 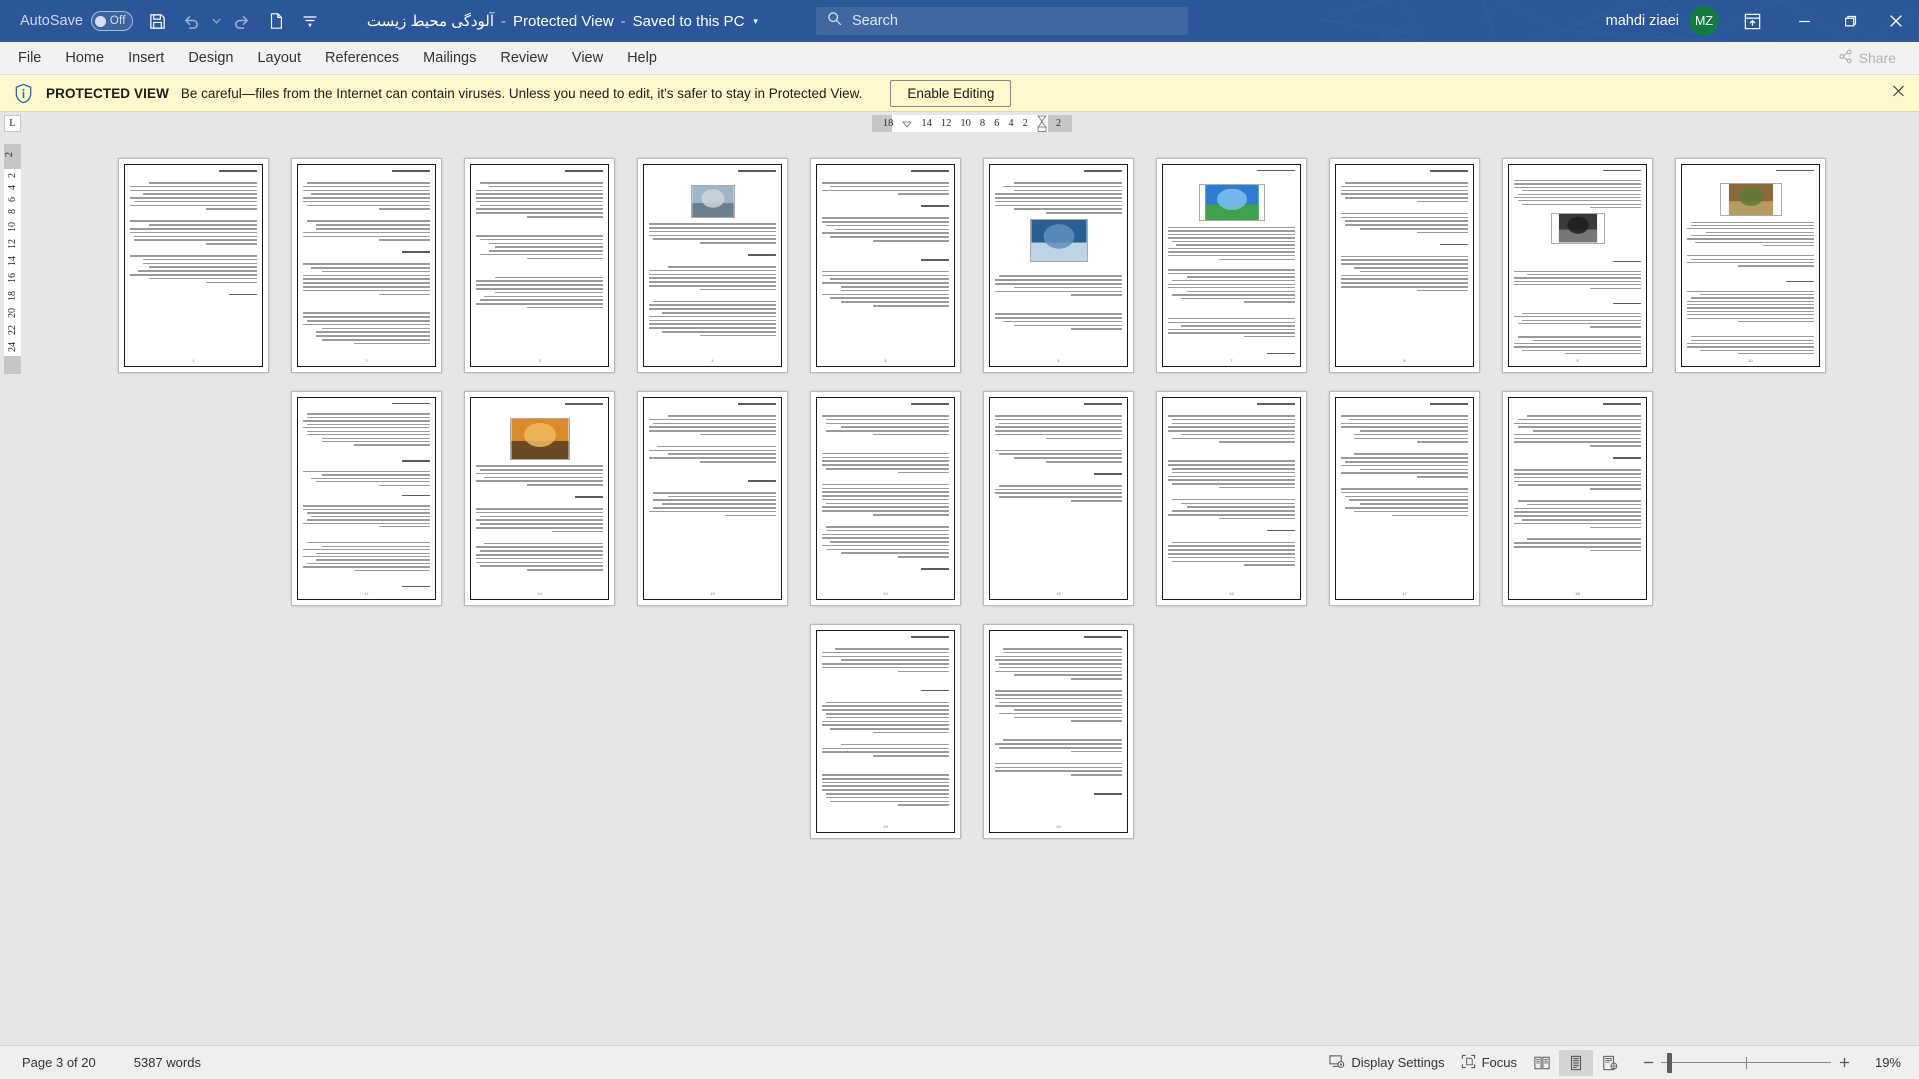 What do you see at coordinates (1577, 498) in the screenshot?
I see `page-thumbnail: 18` at bounding box center [1577, 498].